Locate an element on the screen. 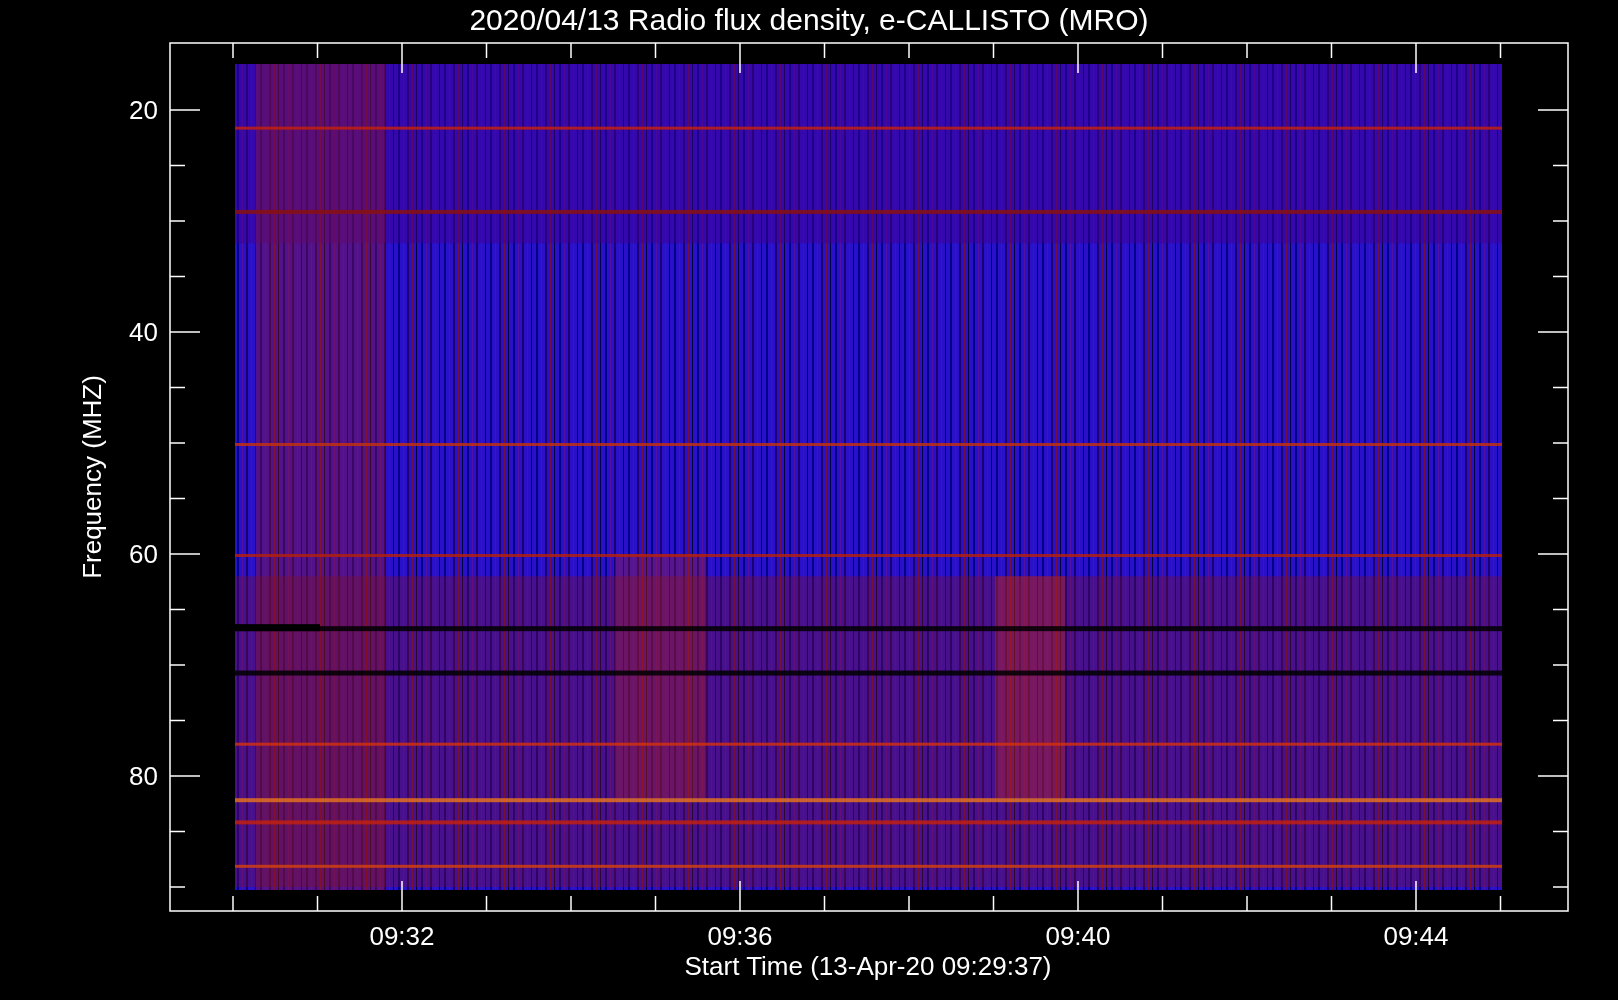 The height and width of the screenshot is (1000, 1618). tick-label: 09:44 is located at coordinates (1416, 936).